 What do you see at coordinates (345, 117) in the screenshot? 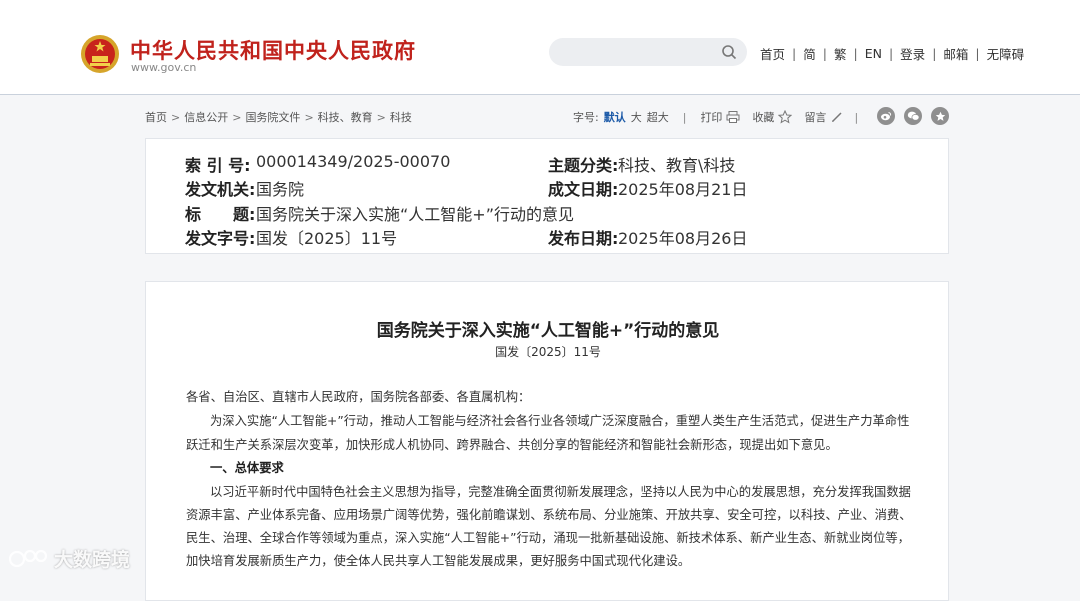
I see `breadcrumb-sci-edu: 科技、教育` at bounding box center [345, 117].